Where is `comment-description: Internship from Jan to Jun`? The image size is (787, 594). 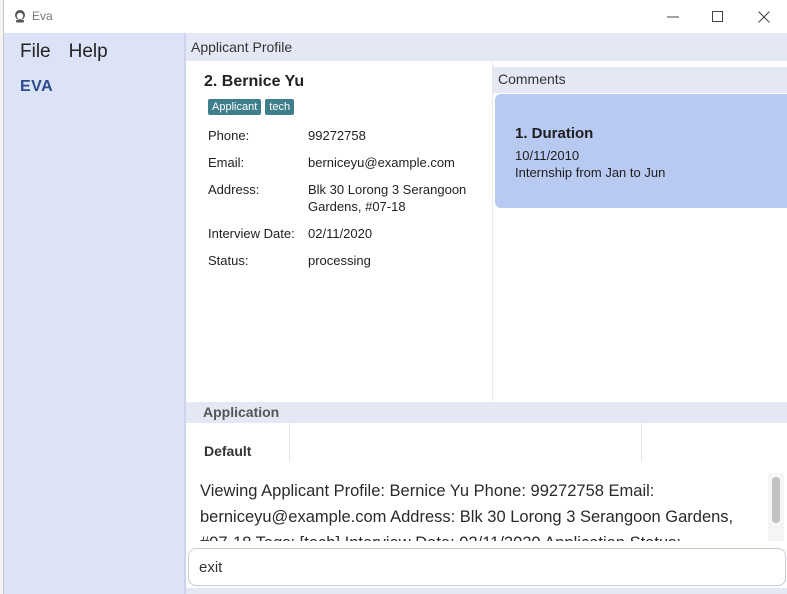
comment-description: Internship from Jan to Jun is located at coordinates (590, 172).